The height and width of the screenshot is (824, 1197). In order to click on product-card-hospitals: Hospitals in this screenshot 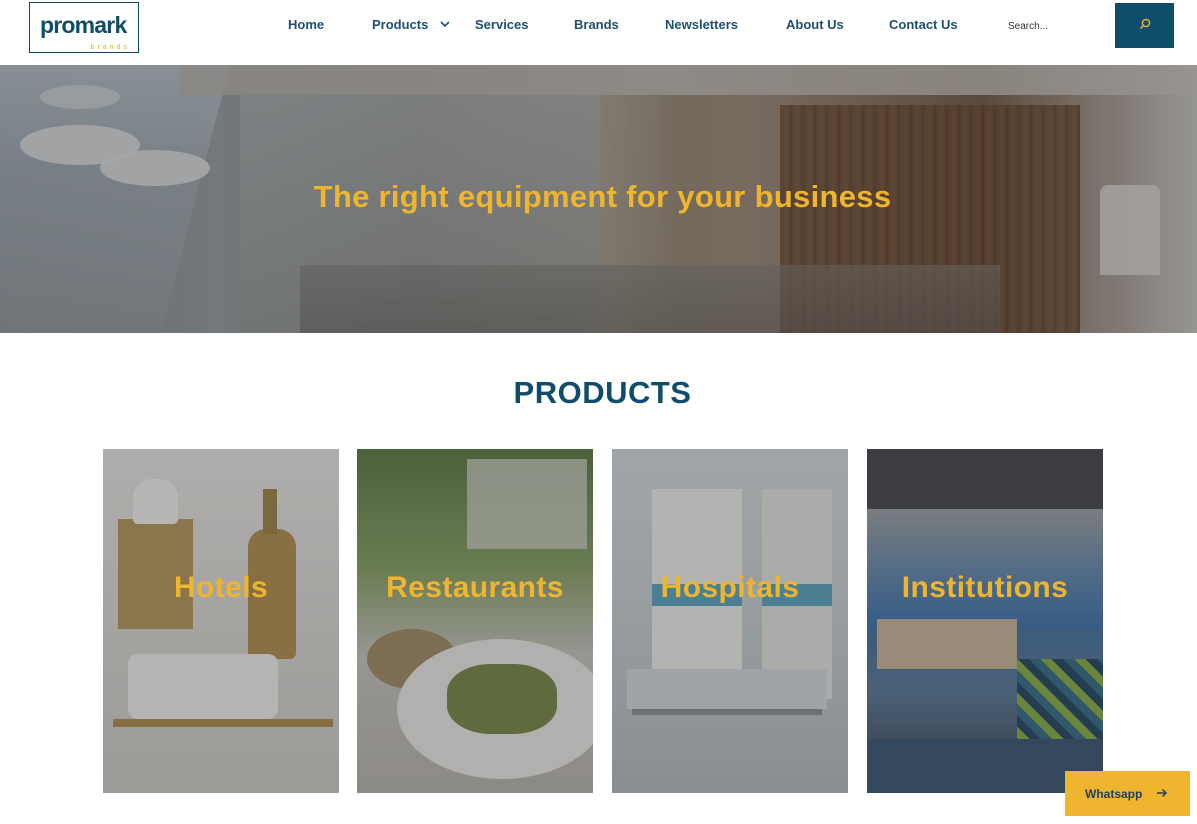, I will do `click(730, 621)`.